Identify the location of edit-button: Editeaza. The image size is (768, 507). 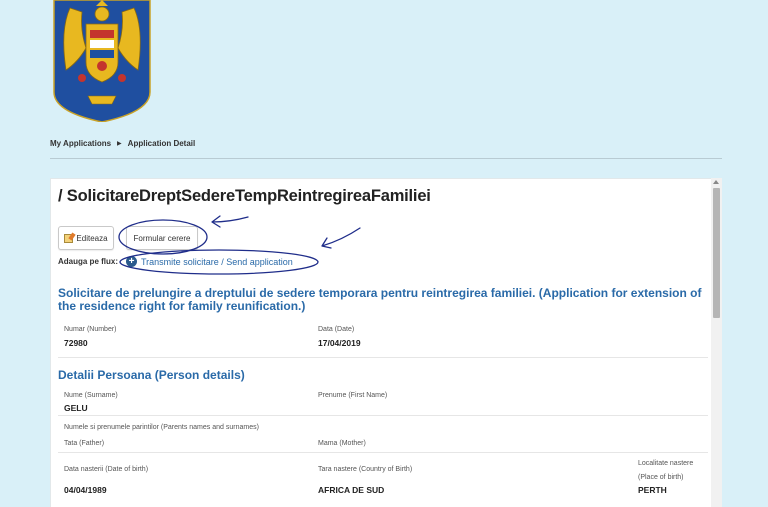
(86, 238).